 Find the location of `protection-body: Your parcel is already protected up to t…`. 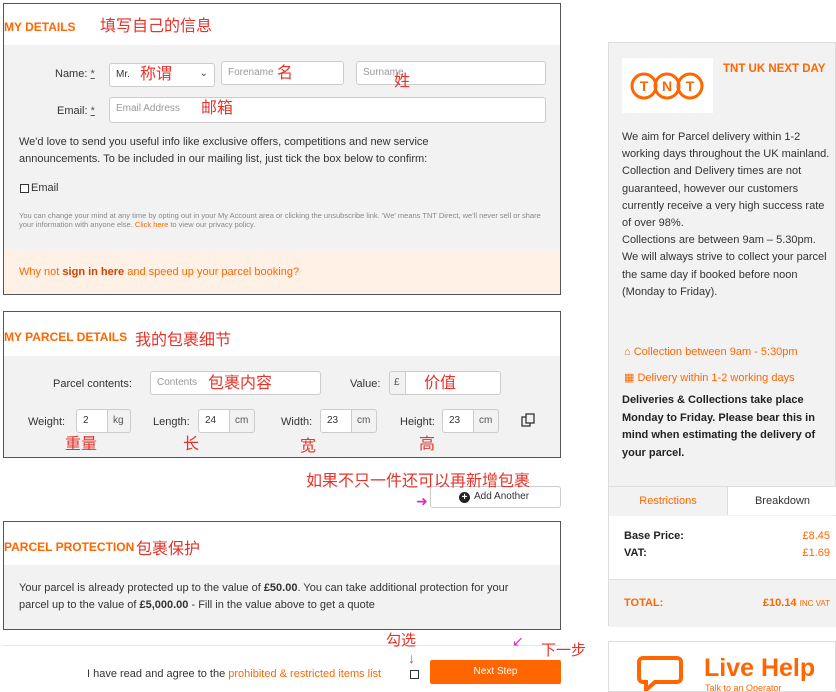

protection-body: Your parcel is already protected up to t… is located at coordinates (282, 597).